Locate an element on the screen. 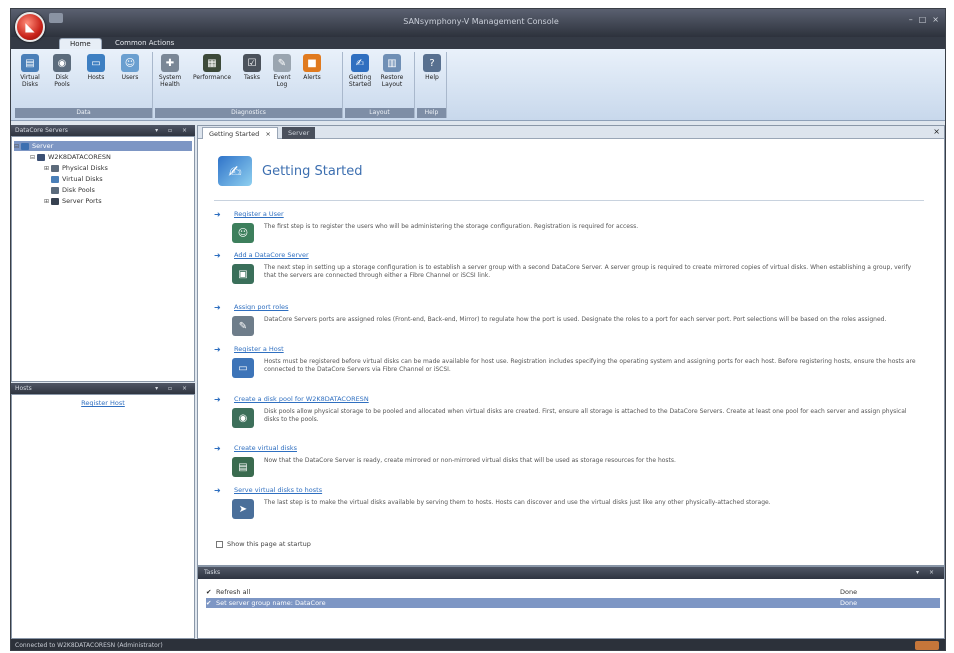 The image size is (954, 653). disk-pools-button: ◉ Disk Pools is located at coordinates (62, 71).